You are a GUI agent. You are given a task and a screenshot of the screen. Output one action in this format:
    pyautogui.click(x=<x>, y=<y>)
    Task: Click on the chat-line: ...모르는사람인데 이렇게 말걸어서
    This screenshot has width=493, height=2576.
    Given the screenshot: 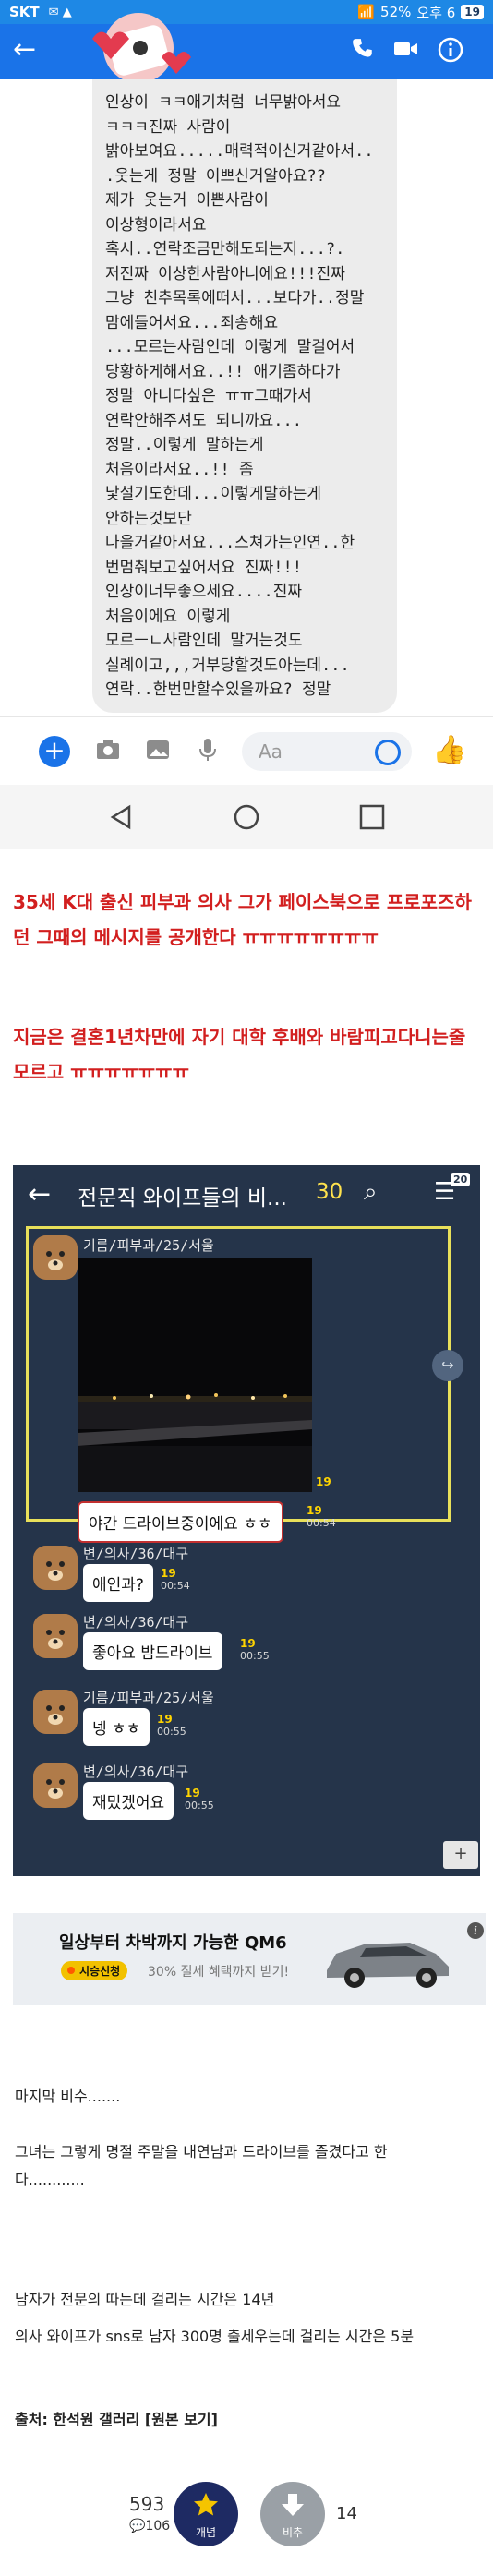 What is the action you would take?
    pyautogui.click(x=230, y=347)
    